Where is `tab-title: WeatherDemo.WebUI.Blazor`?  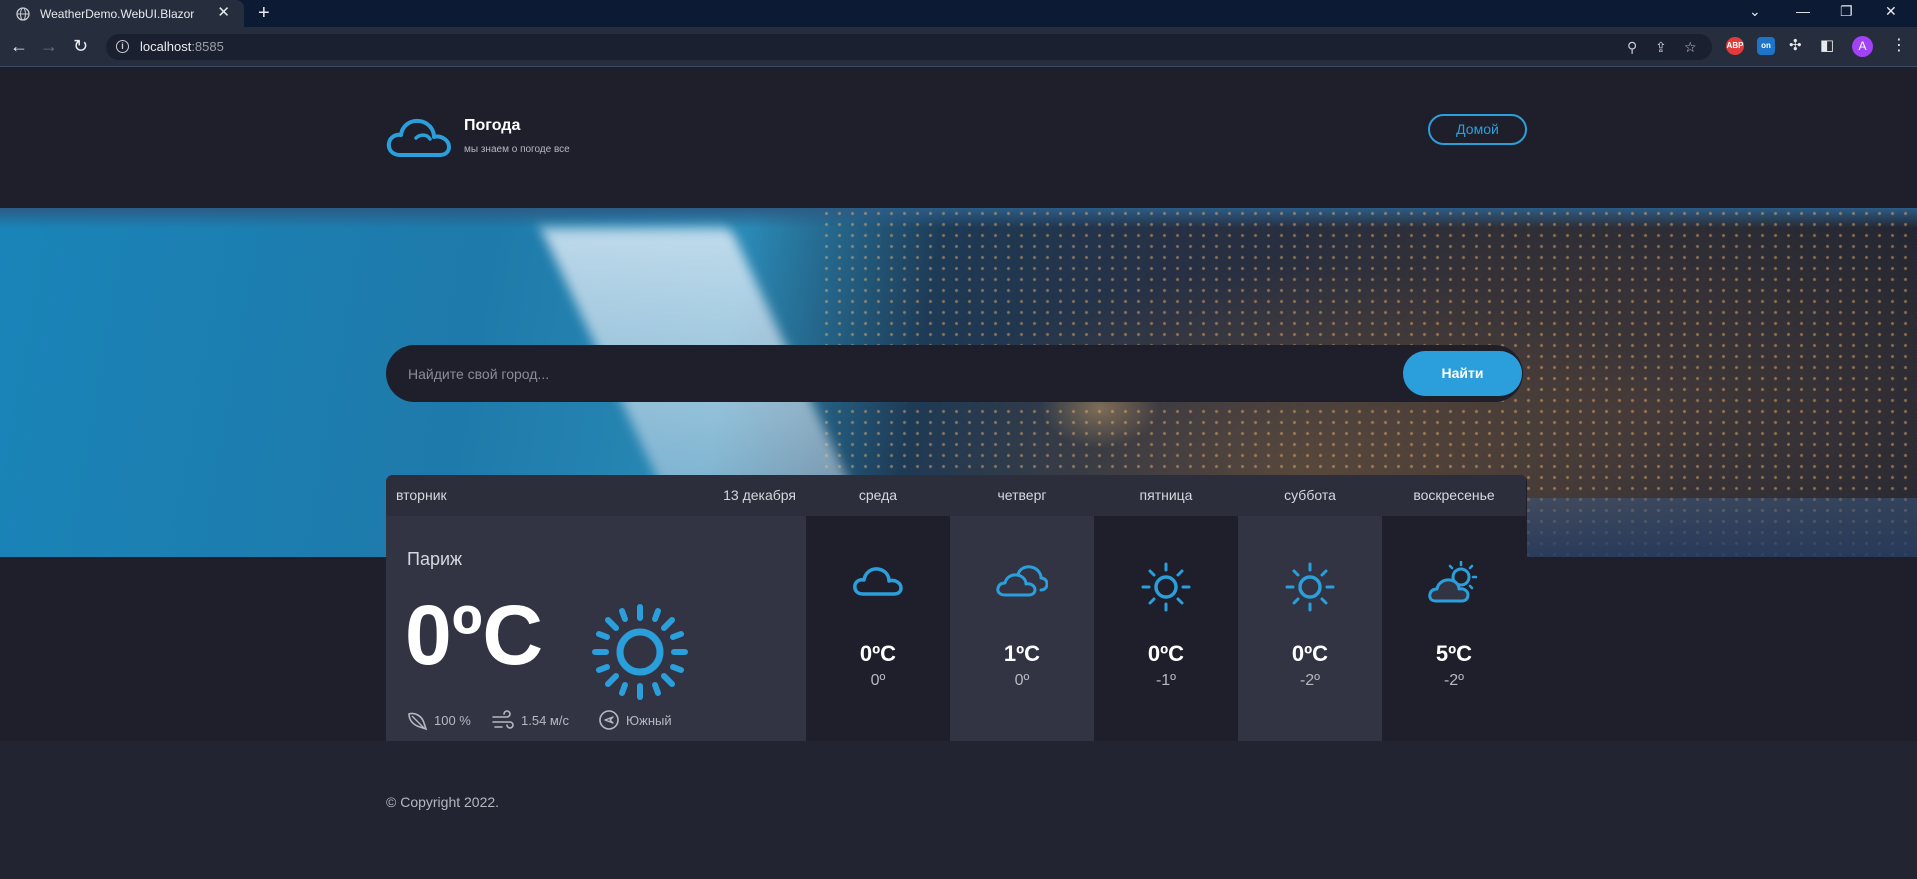
tab-title: WeatherDemo.WebUI.Blazor is located at coordinates (117, 13).